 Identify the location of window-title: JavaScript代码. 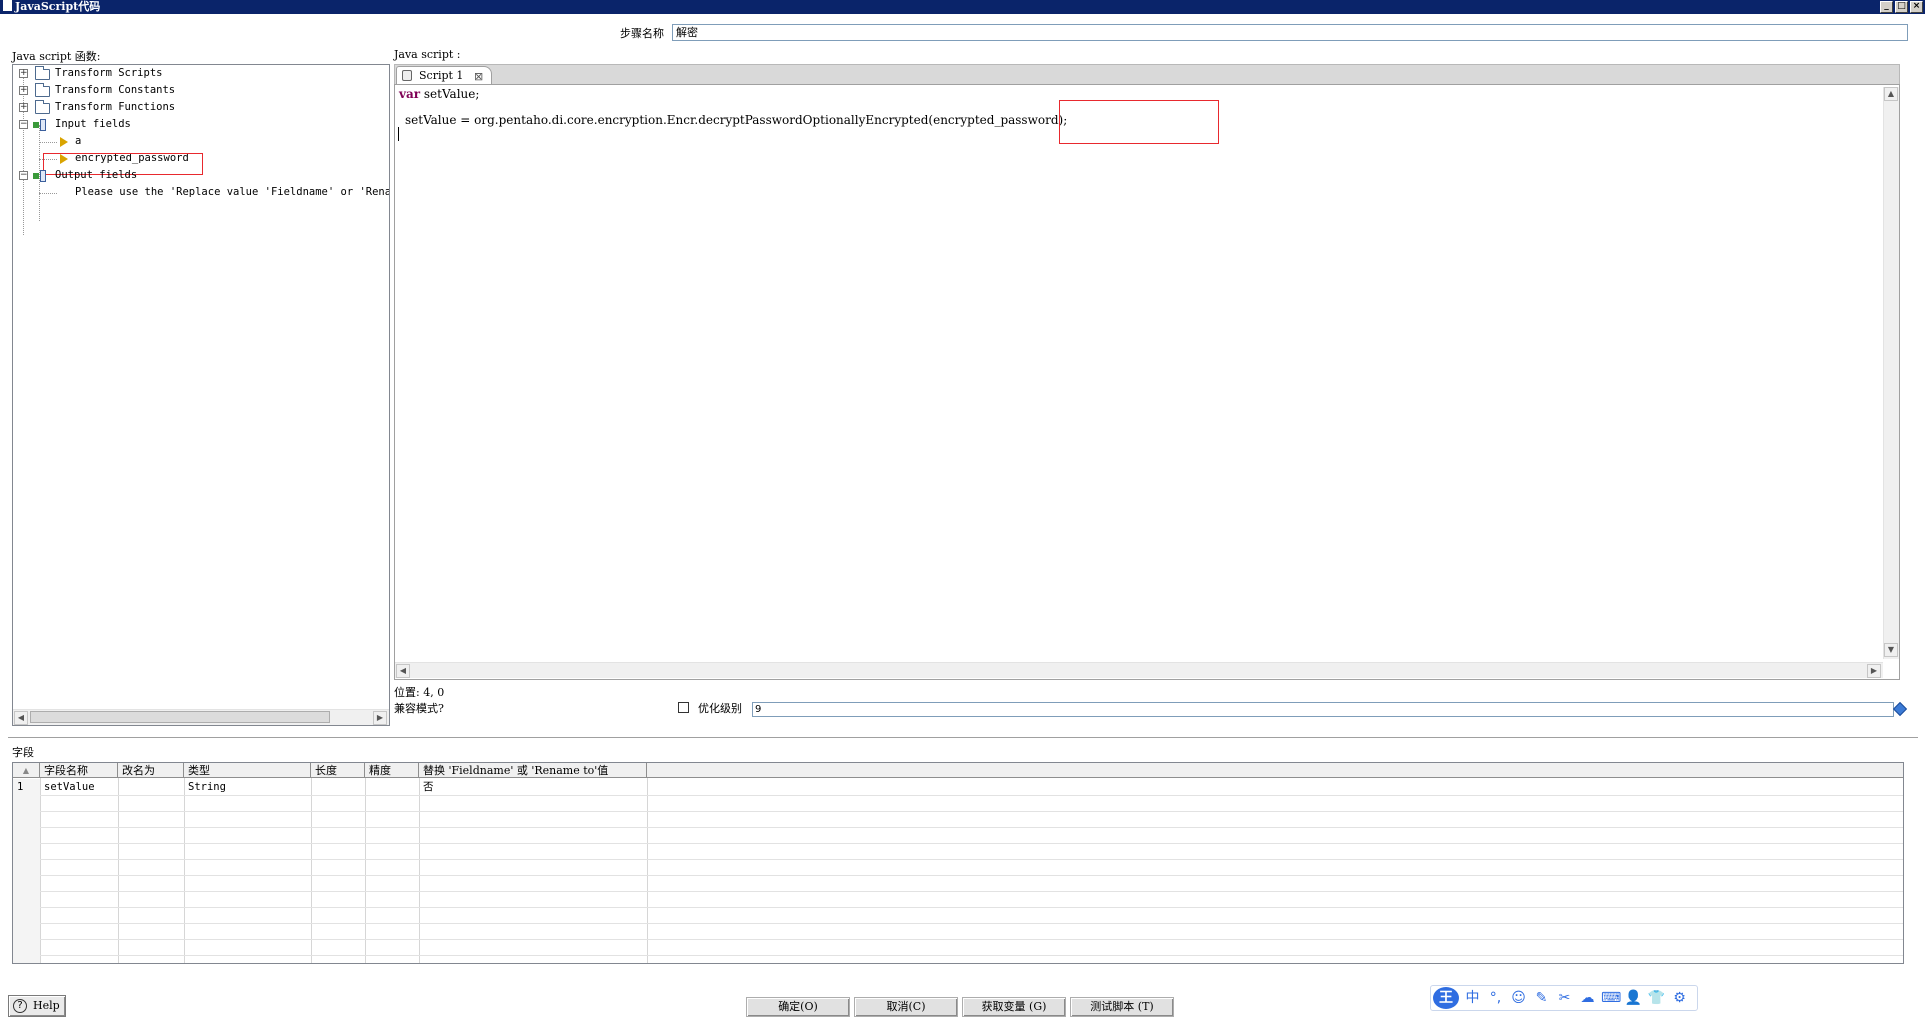
(58, 6).